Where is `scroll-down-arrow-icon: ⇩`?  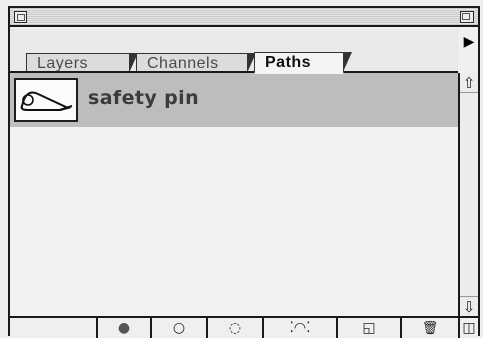 scroll-down-arrow-icon: ⇩ is located at coordinates (469, 306).